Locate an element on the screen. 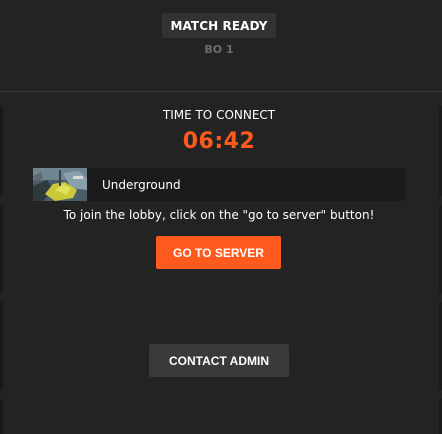  map-name: Underground is located at coordinates (141, 184).